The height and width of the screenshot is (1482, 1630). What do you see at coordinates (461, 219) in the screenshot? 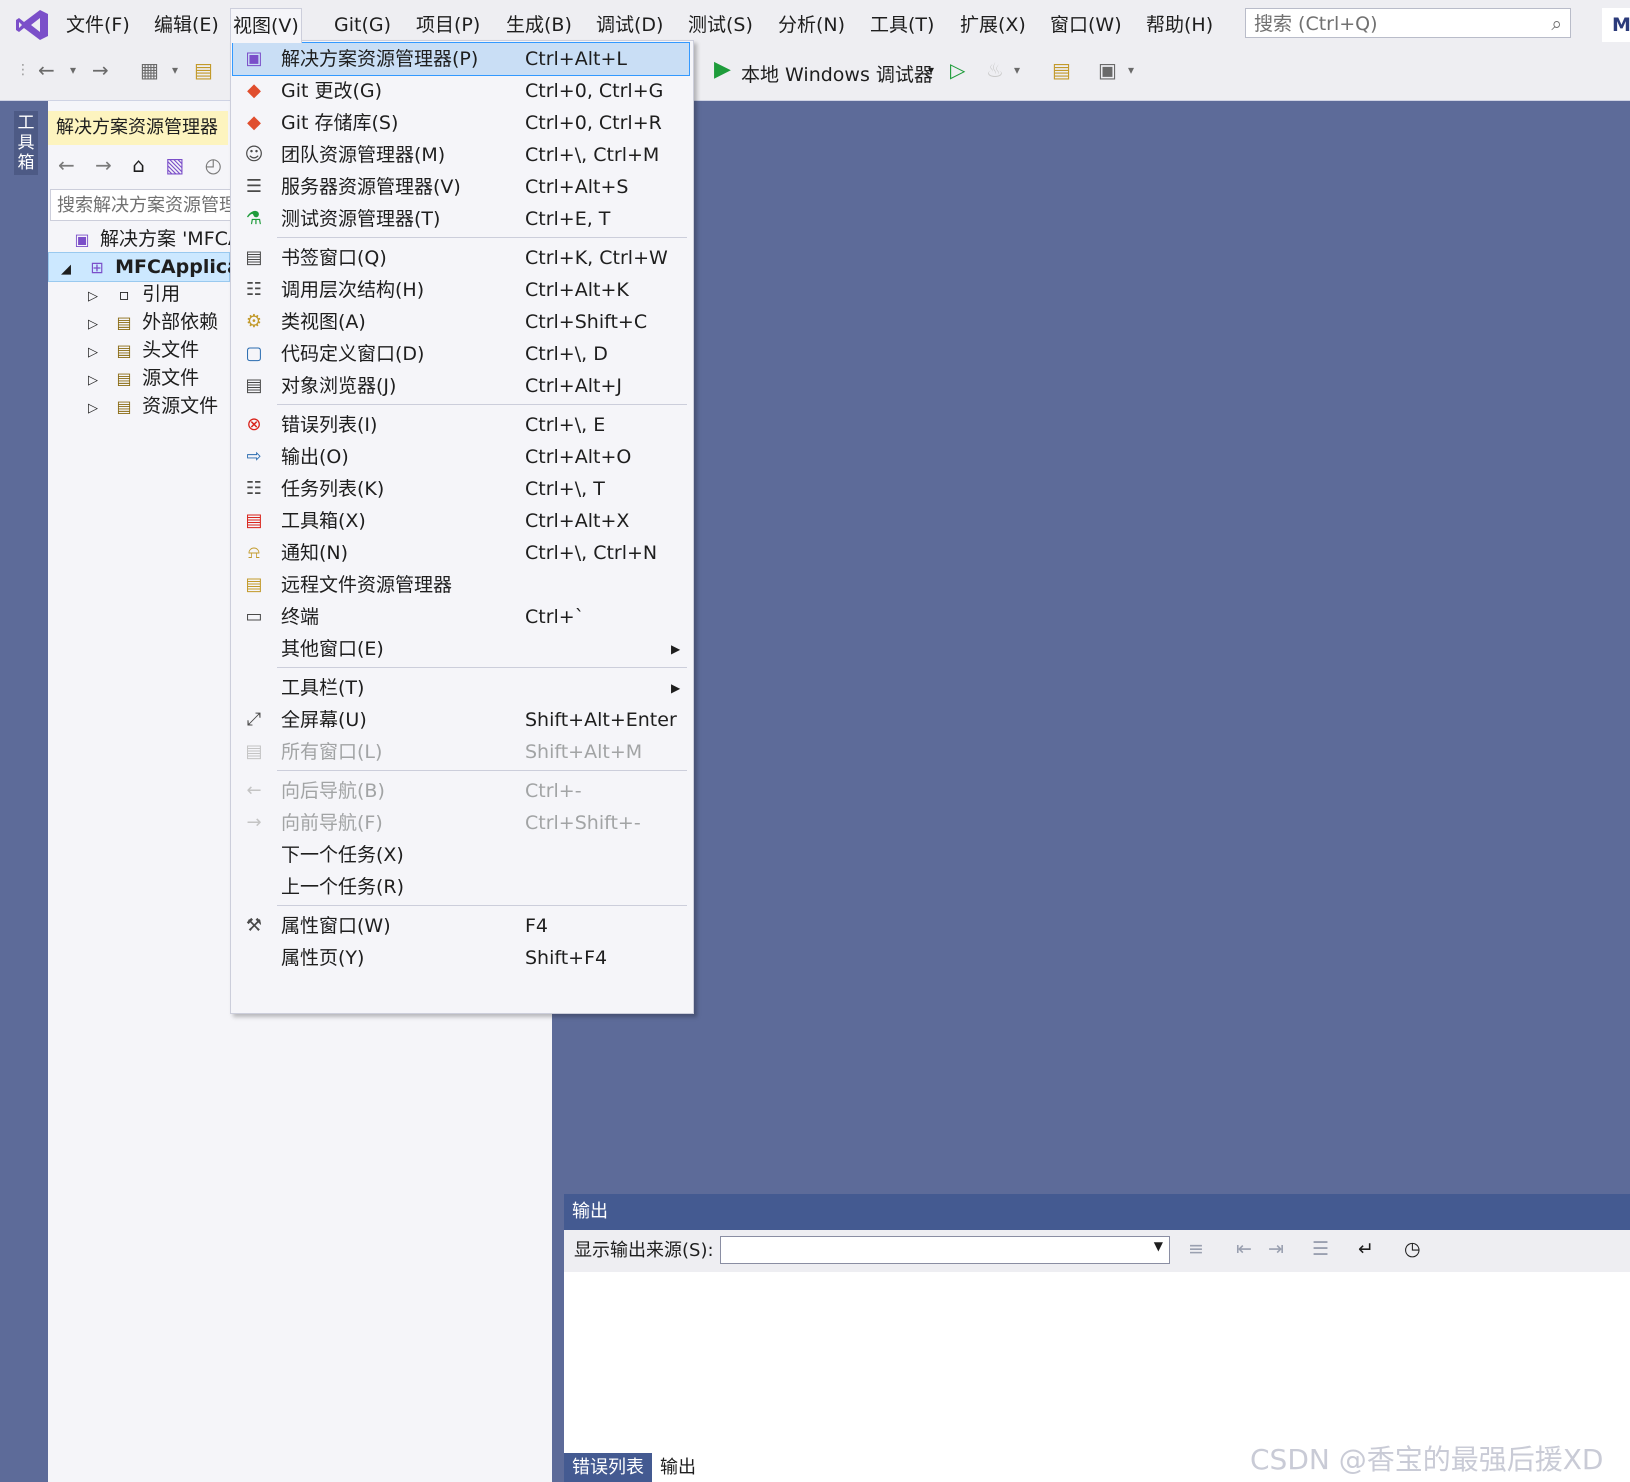
I see `menu-item-test-explorer: ⚗ 测试资源管理器(T) Ctrl+E, T` at bounding box center [461, 219].